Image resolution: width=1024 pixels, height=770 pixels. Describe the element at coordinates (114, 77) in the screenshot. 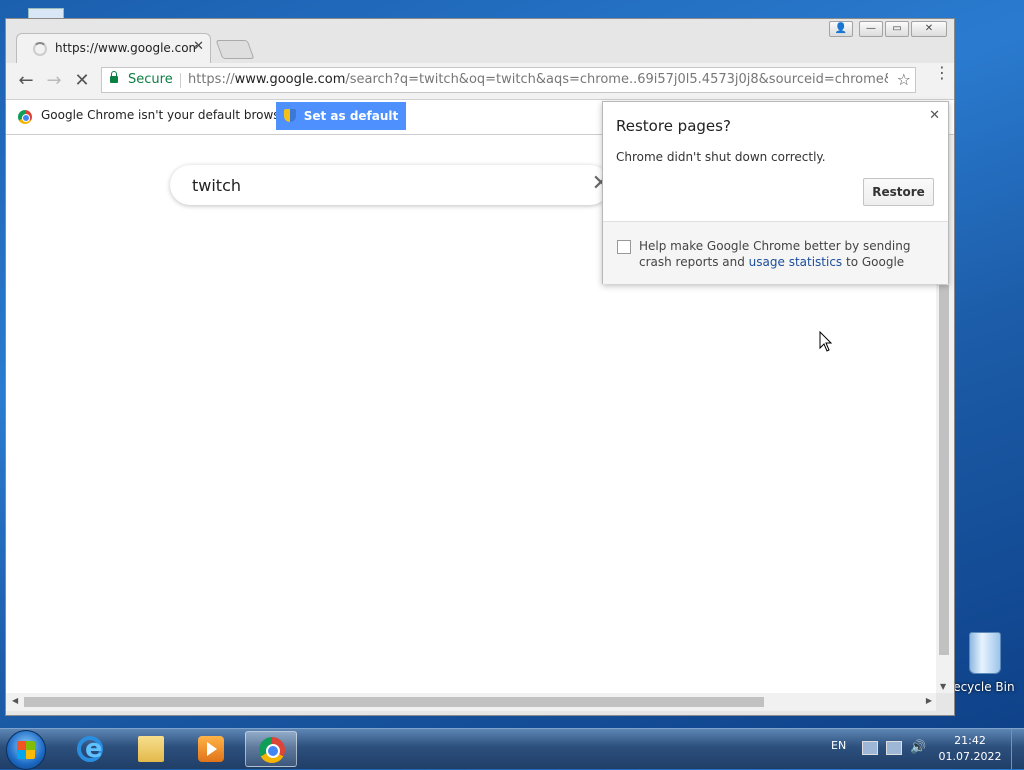

I see `lock-icon` at that location.